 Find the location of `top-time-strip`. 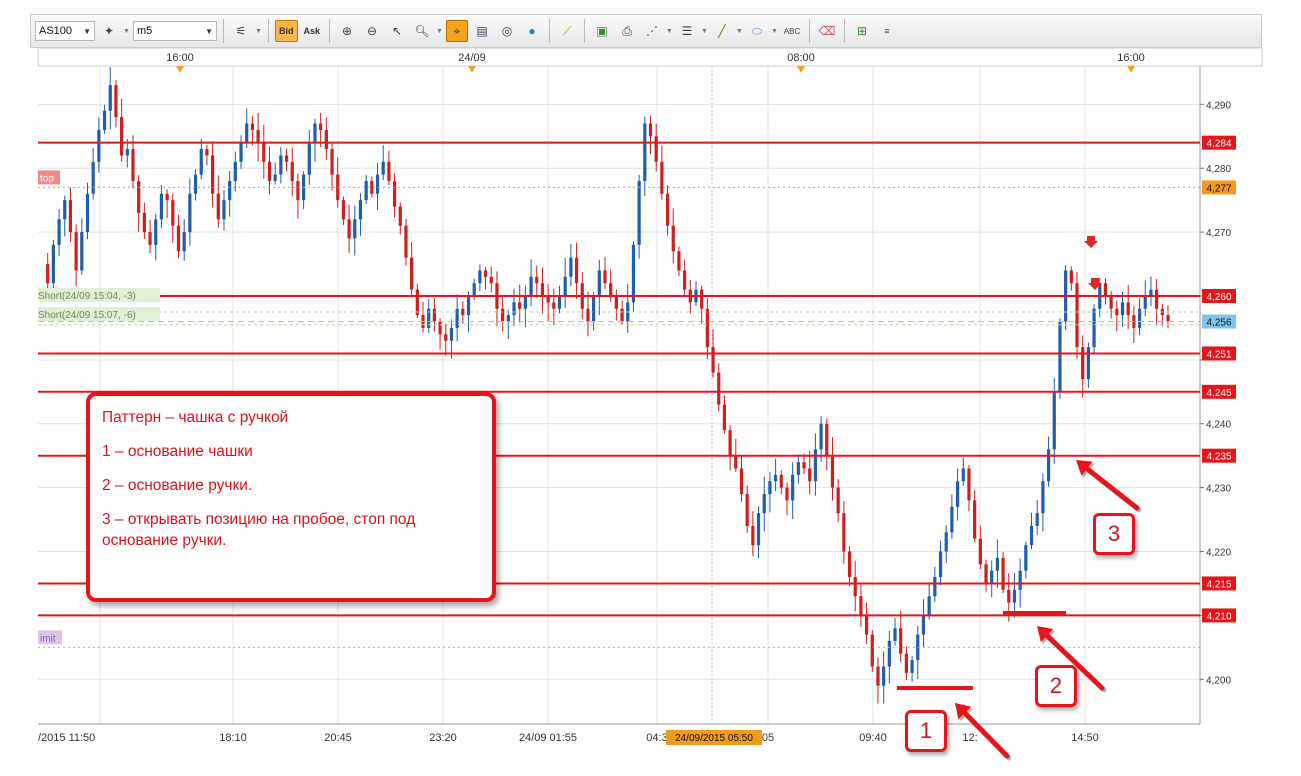

top-time-strip is located at coordinates (650, 57).